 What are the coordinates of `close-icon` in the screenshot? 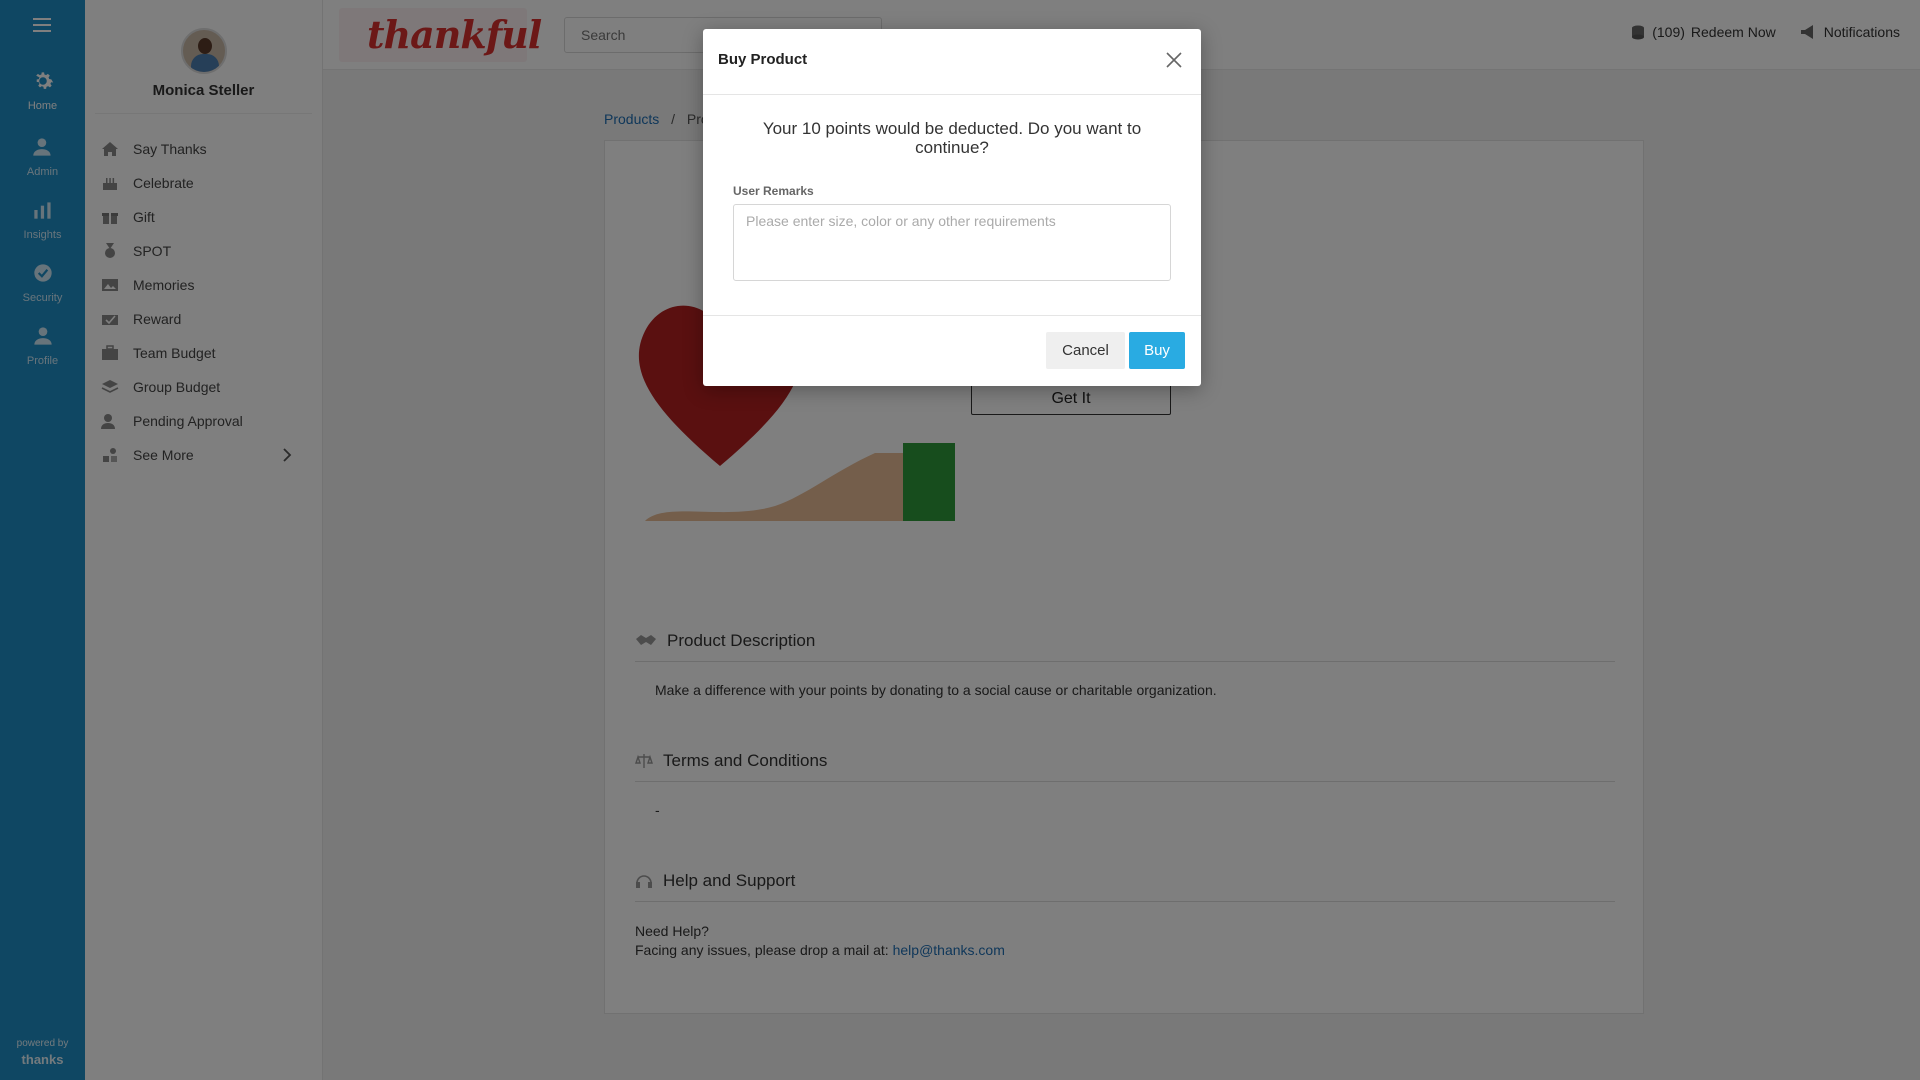 It's located at (1174, 60).